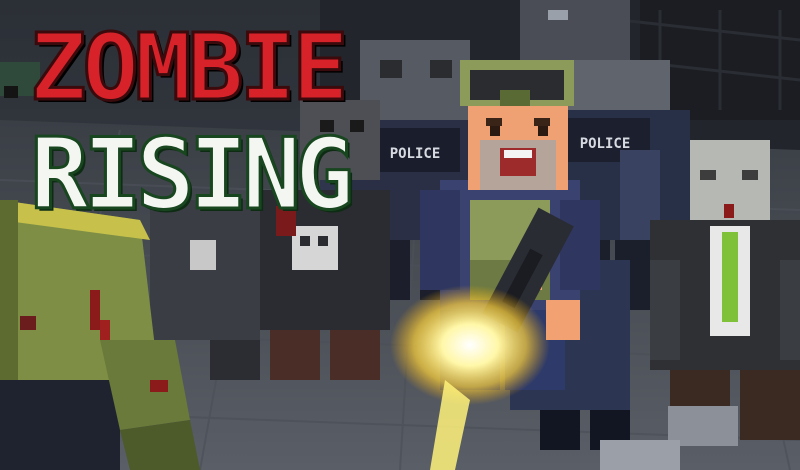 This screenshot has width=800, height=470. Describe the element at coordinates (192, 175) in the screenshot. I see `title-rising: RISING` at that location.